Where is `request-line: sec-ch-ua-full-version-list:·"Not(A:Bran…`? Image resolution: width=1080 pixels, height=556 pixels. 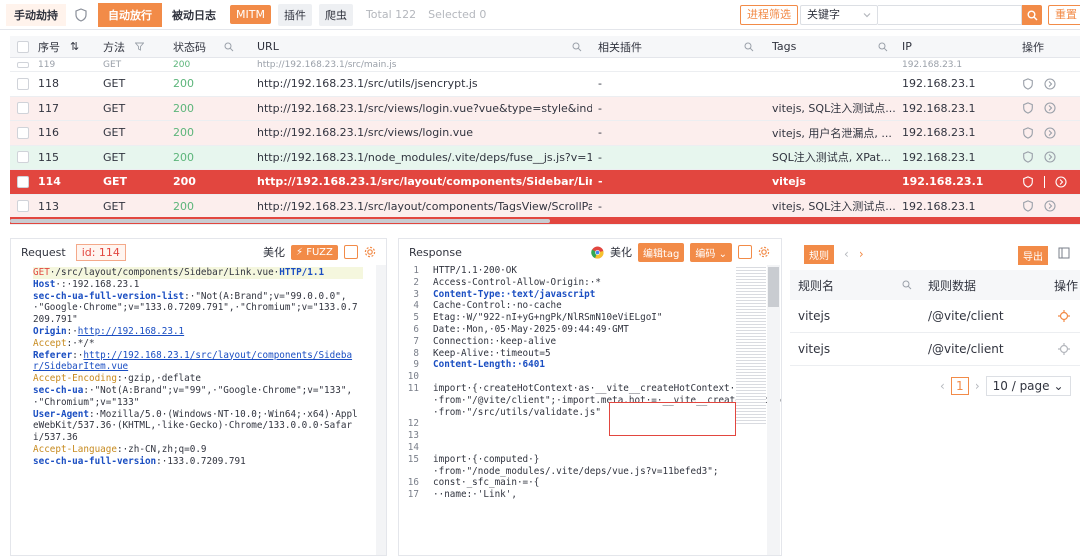 request-line: sec-ch-ua-full-version-list:·"Not(A:Bran… is located at coordinates (195, 308).